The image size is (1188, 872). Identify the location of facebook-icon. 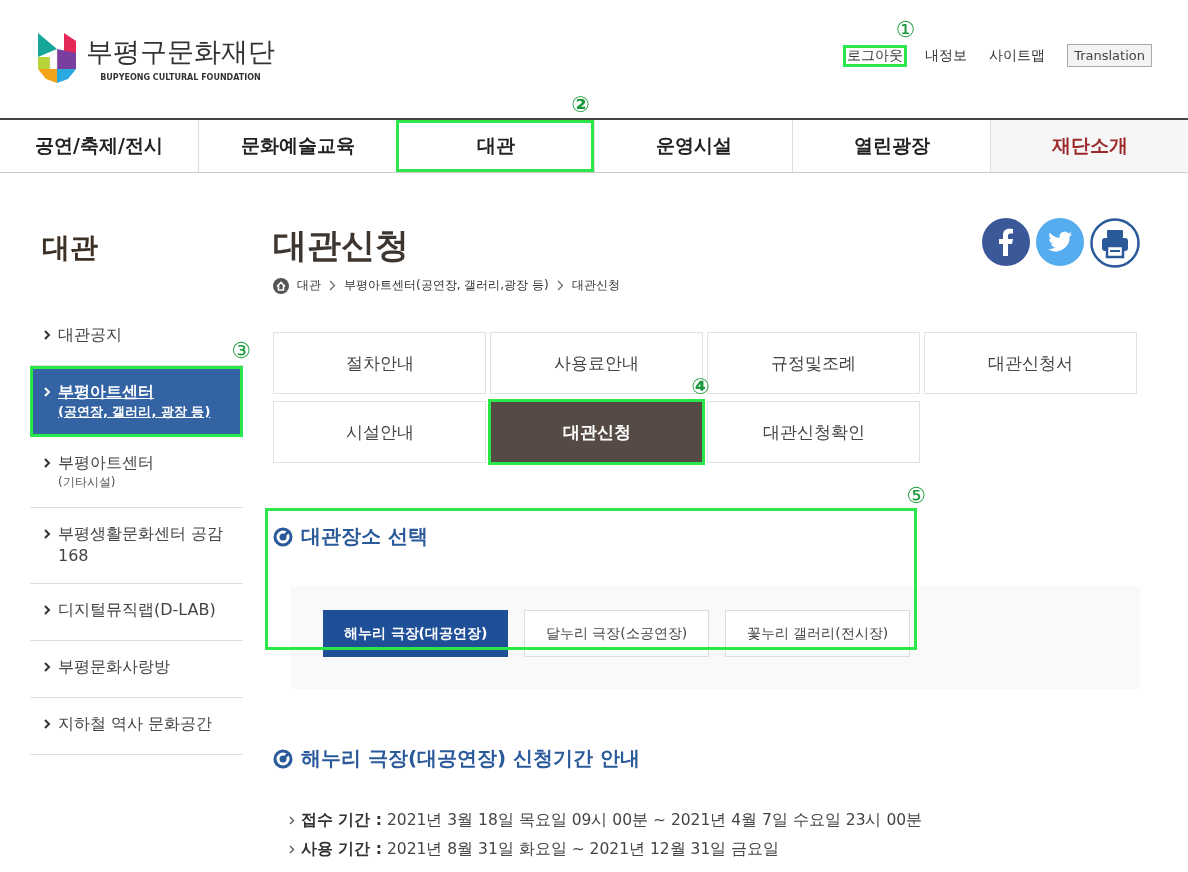
(1006, 242).